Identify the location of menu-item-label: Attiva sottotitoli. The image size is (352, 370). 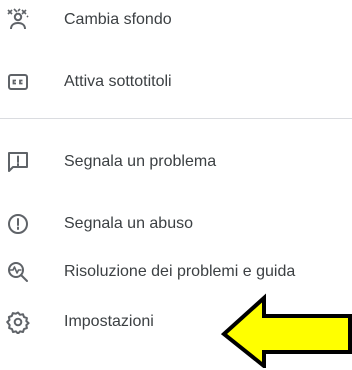
(118, 81).